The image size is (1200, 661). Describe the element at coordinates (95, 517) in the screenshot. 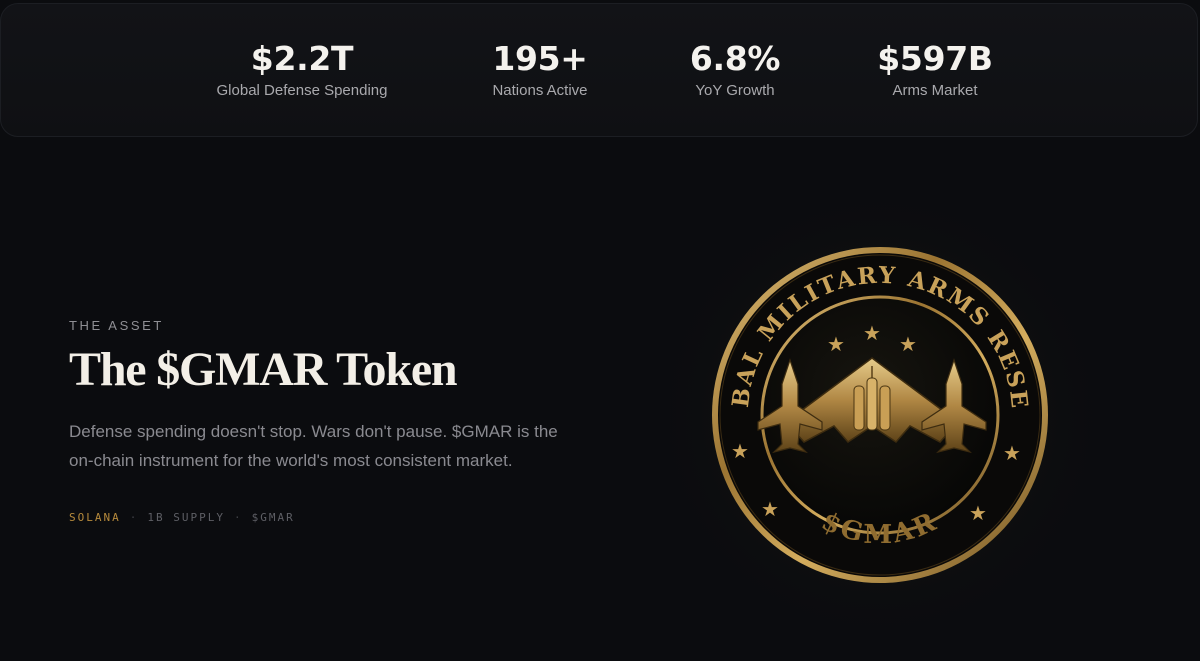

I see `meta-chain: SOLANA` at that location.